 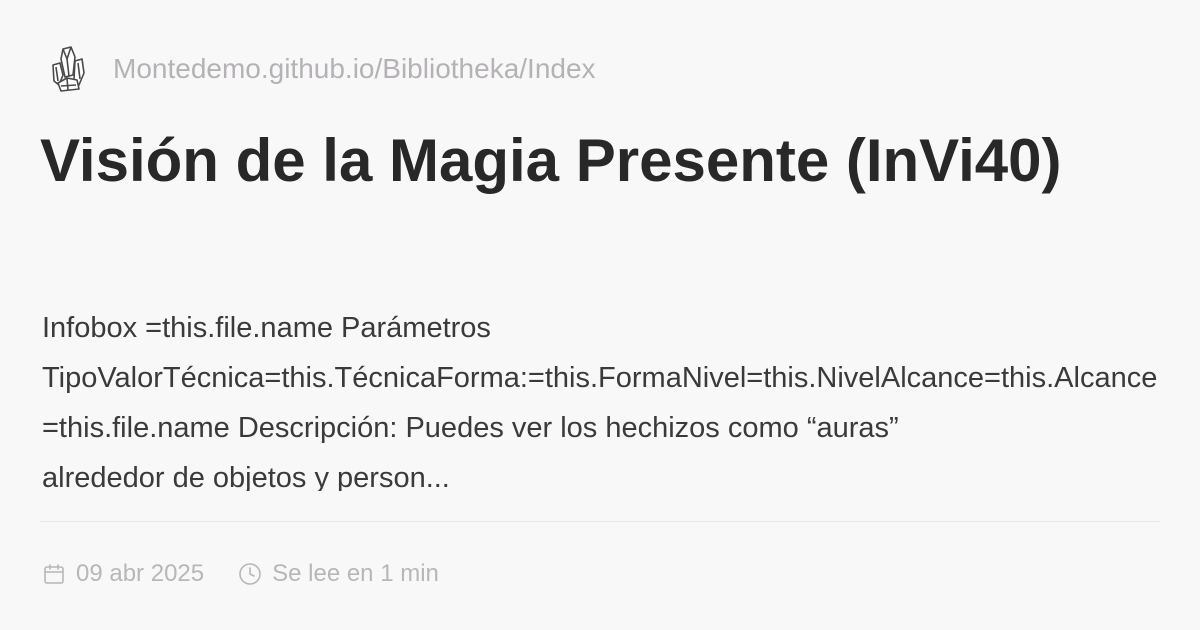 What do you see at coordinates (266, 328) in the screenshot?
I see `description-line: Infobox =this.file.name Parámetros` at bounding box center [266, 328].